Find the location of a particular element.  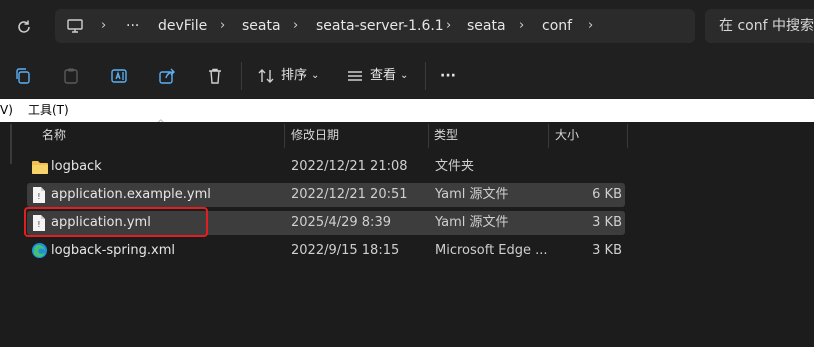

file-type: 文件夹 is located at coordinates (455, 166).